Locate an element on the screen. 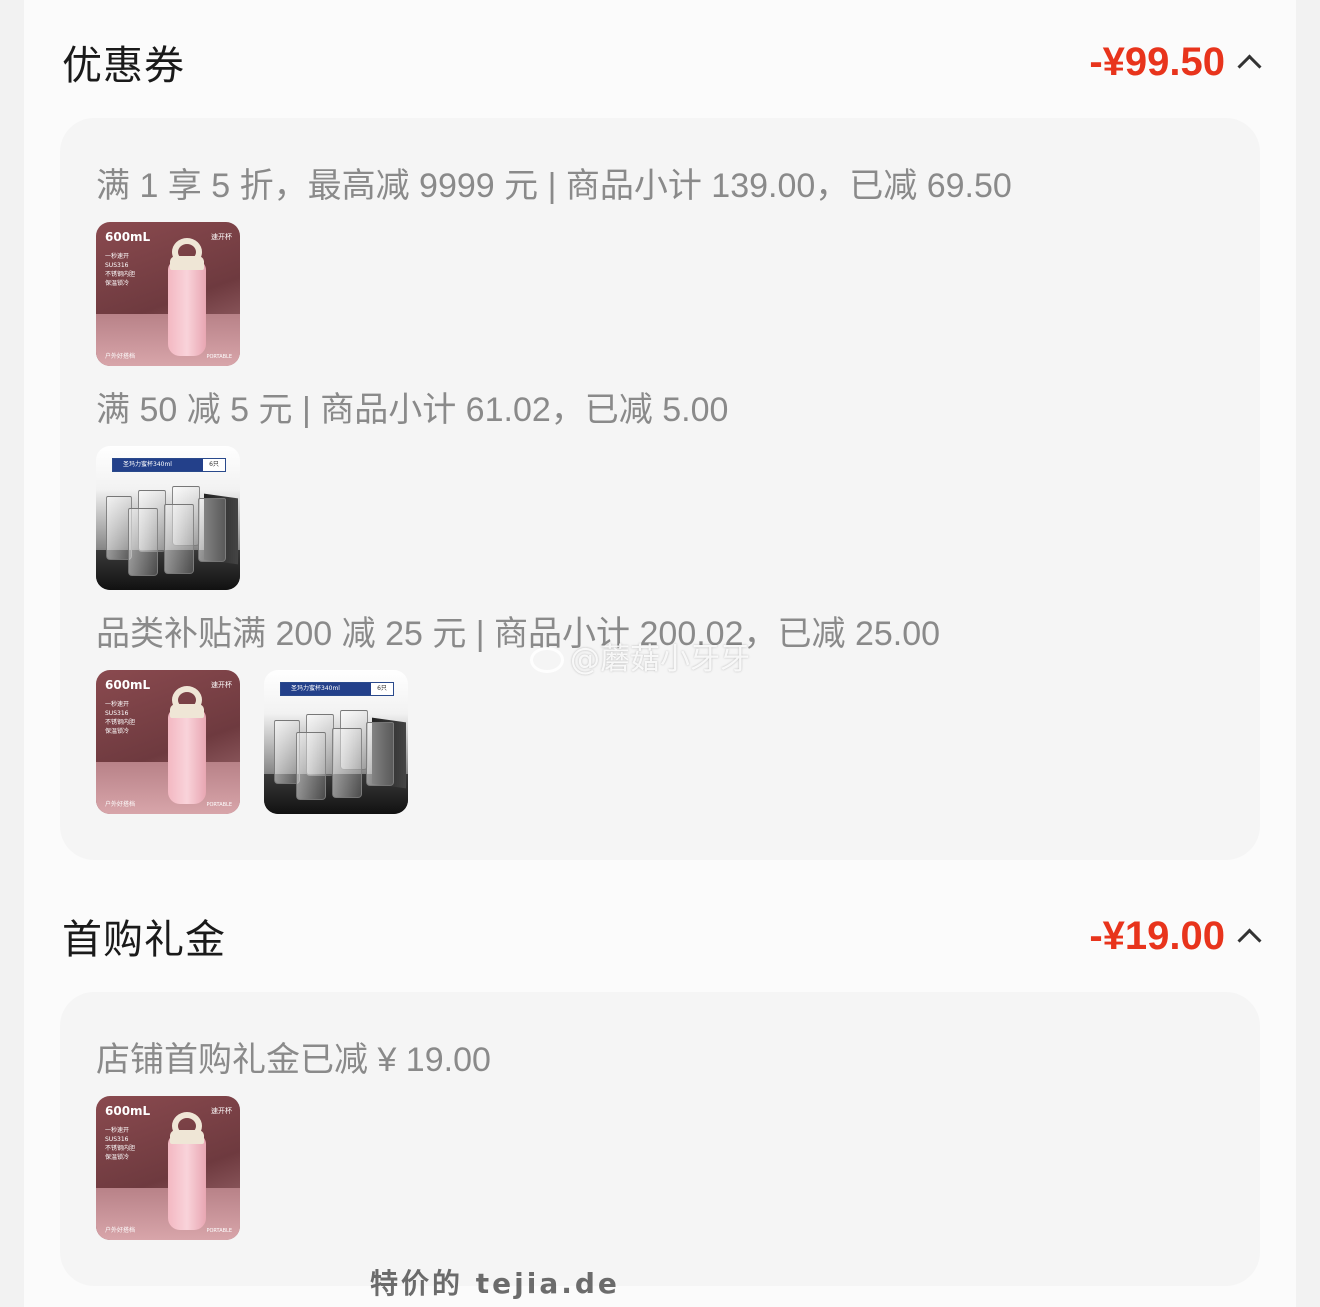 Image resolution: width=1320 pixels, height=1307 pixels. first-purchase-amount-toggle: -¥19.00 is located at coordinates (1175, 936).